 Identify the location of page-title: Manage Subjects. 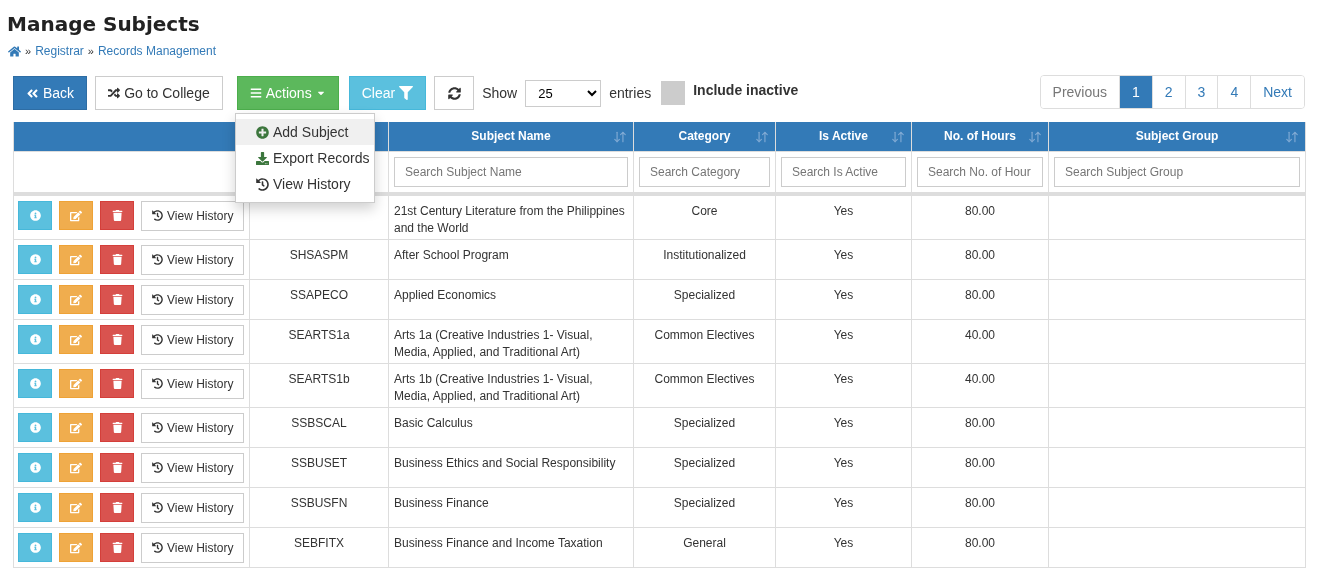
(104, 24).